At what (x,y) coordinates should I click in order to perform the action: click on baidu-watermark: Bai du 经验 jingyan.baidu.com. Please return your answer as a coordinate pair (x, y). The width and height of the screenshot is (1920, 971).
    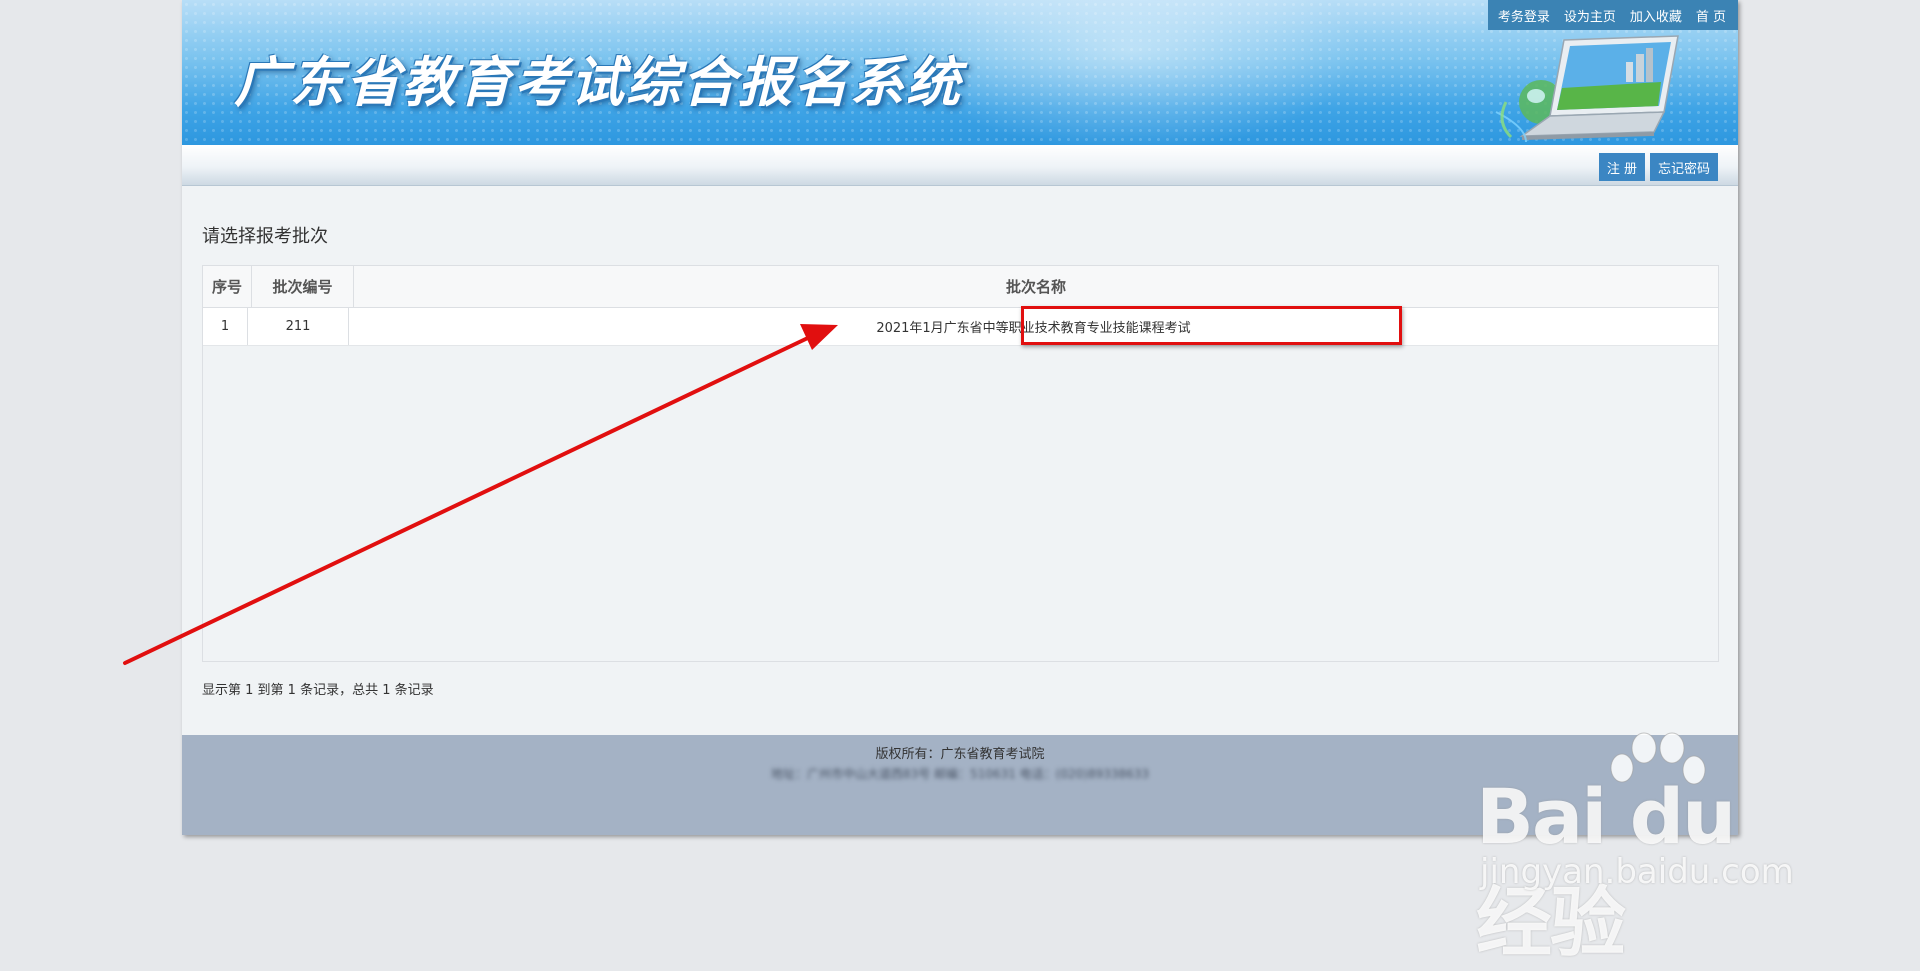
    Looking at the image, I should click on (1650, 848).